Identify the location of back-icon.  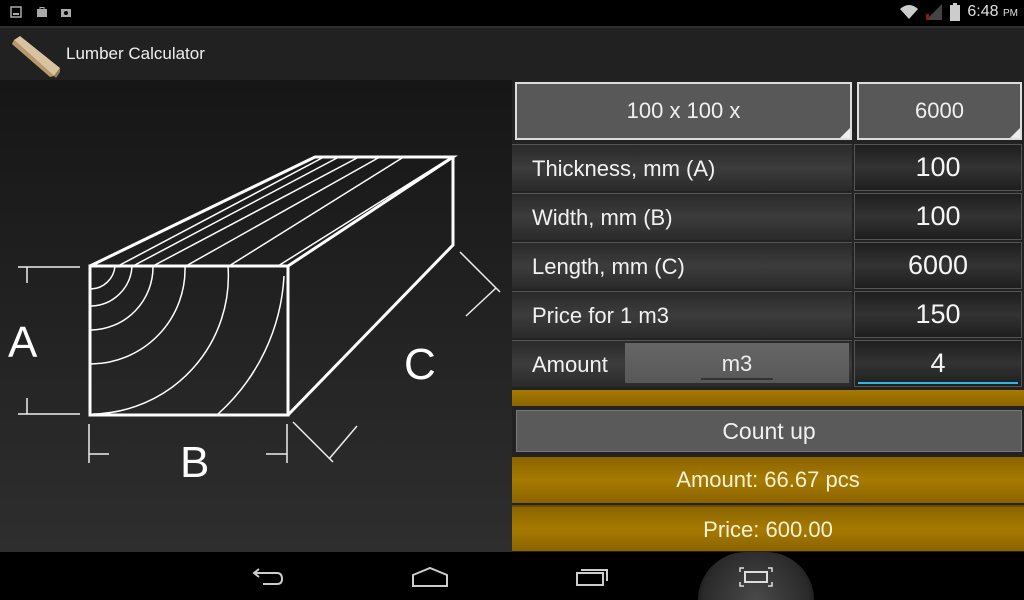
(268, 576).